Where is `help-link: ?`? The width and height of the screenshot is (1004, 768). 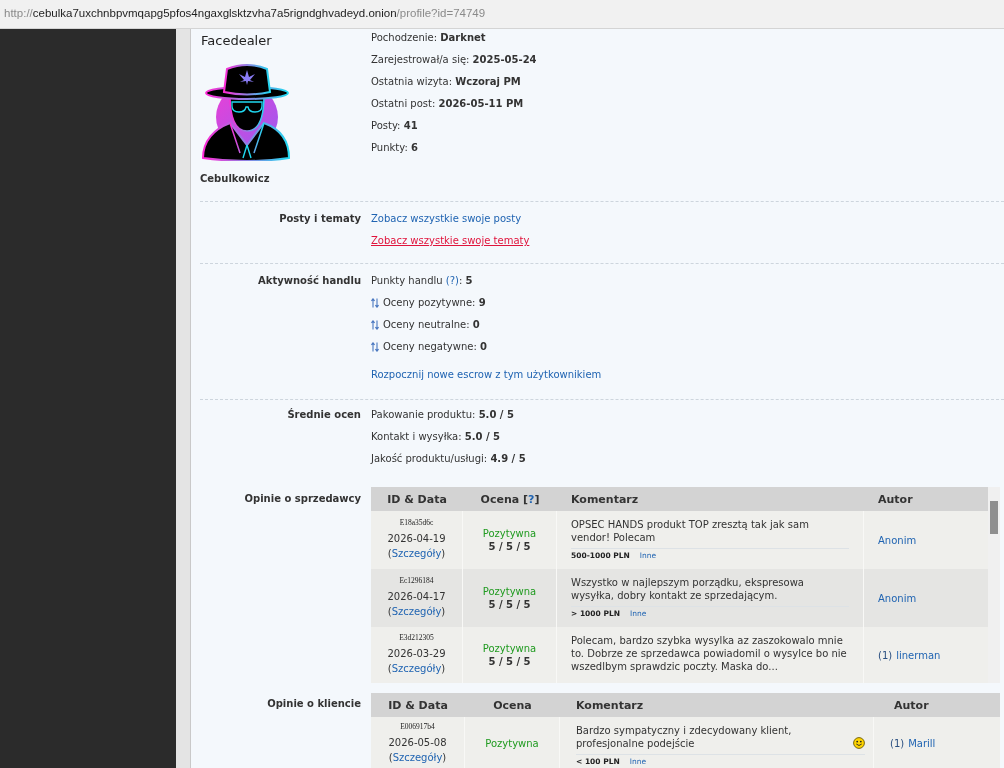 help-link: ? is located at coordinates (531, 499).